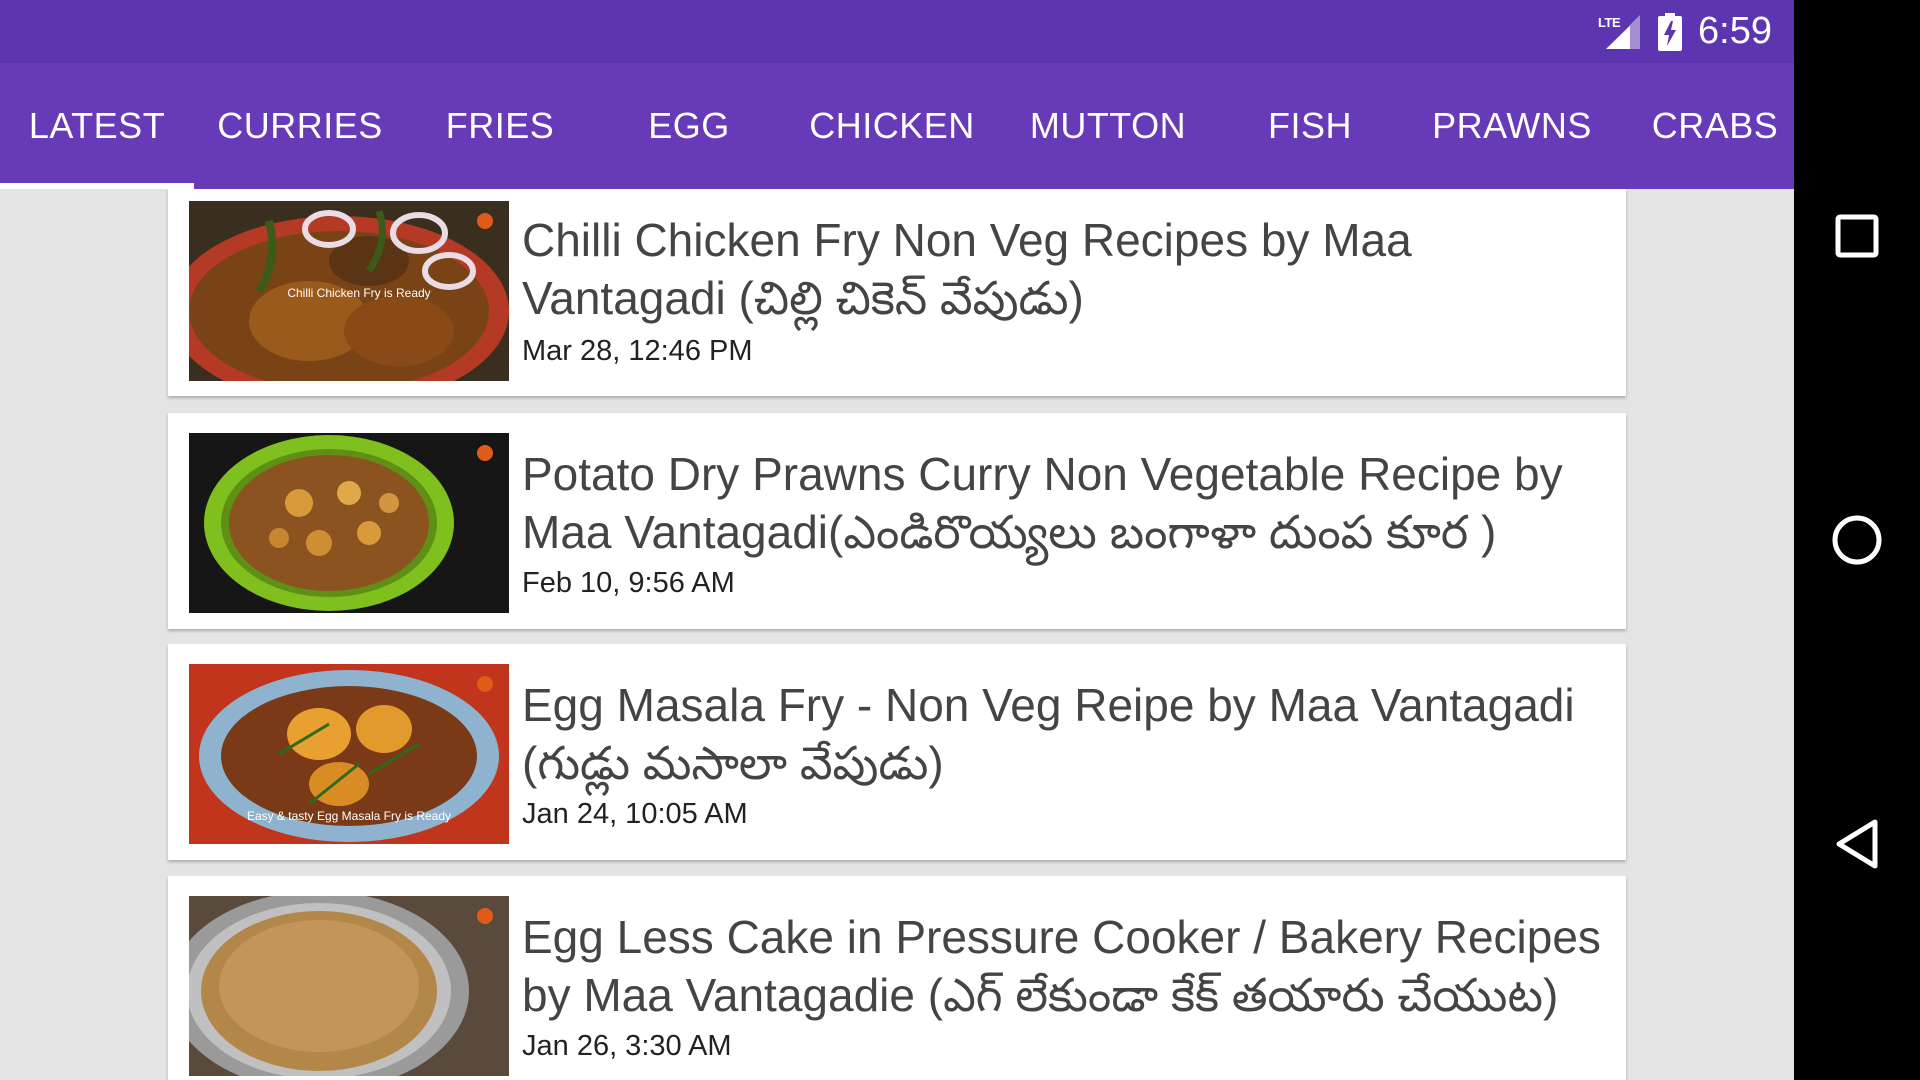  What do you see at coordinates (803, 298) in the screenshot?
I see `video-title-line: Vantagadi (చిల్లి చికెన్ వేపుడు)` at bounding box center [803, 298].